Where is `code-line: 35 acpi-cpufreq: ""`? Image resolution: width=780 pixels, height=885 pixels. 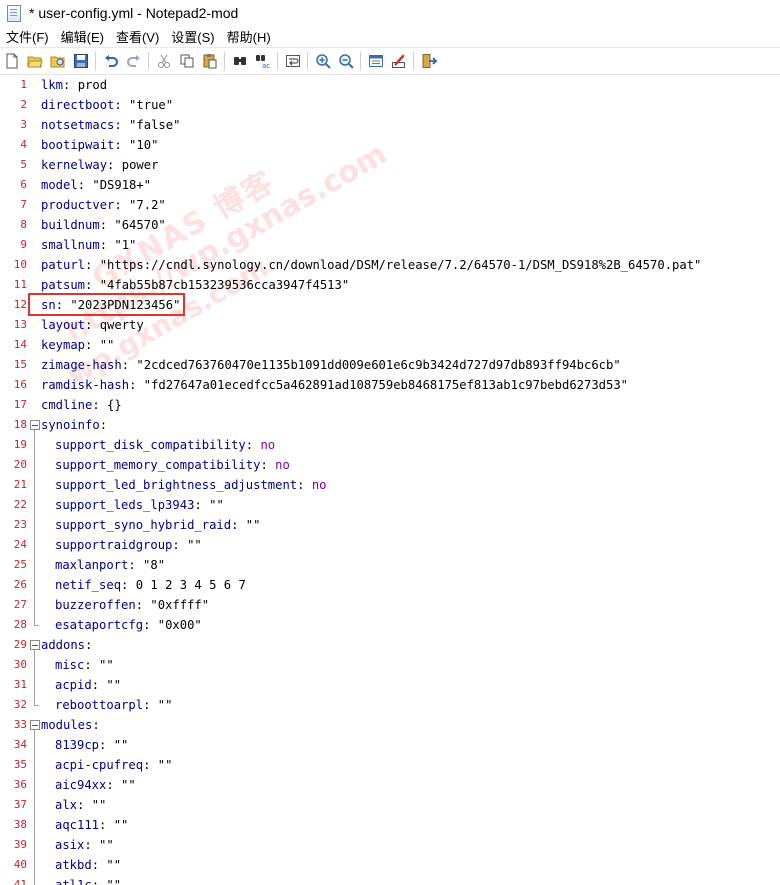 code-line: 35 acpi-cpufreq: "" is located at coordinates (390, 765).